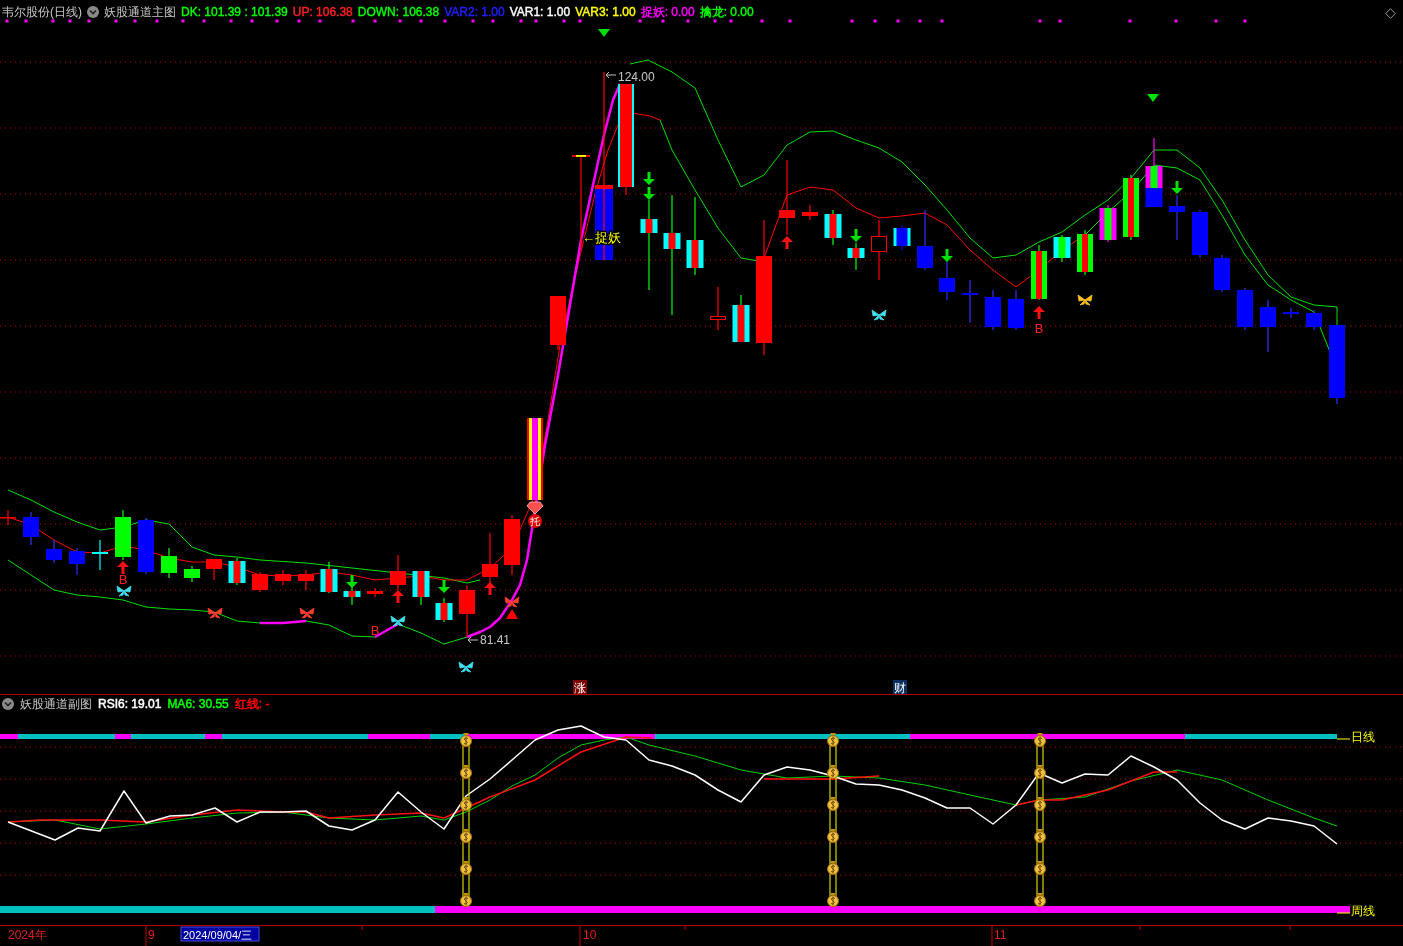 The height and width of the screenshot is (946, 1403). I want to click on indicator-readout: MA6: 30.55, so click(198, 704).